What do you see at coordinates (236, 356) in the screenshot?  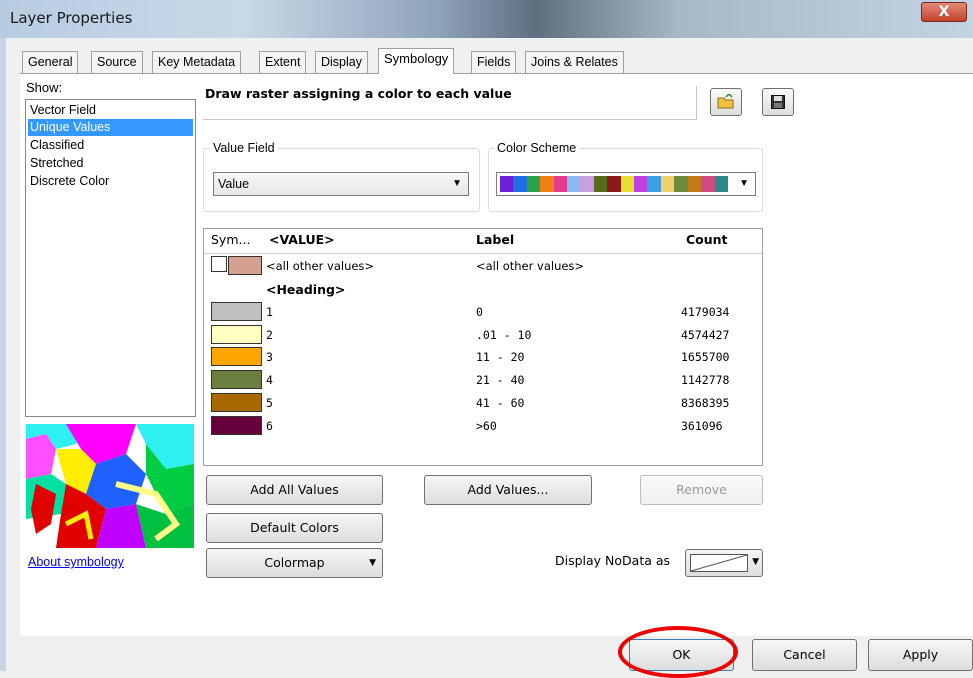 I see `row-3-swatch` at bounding box center [236, 356].